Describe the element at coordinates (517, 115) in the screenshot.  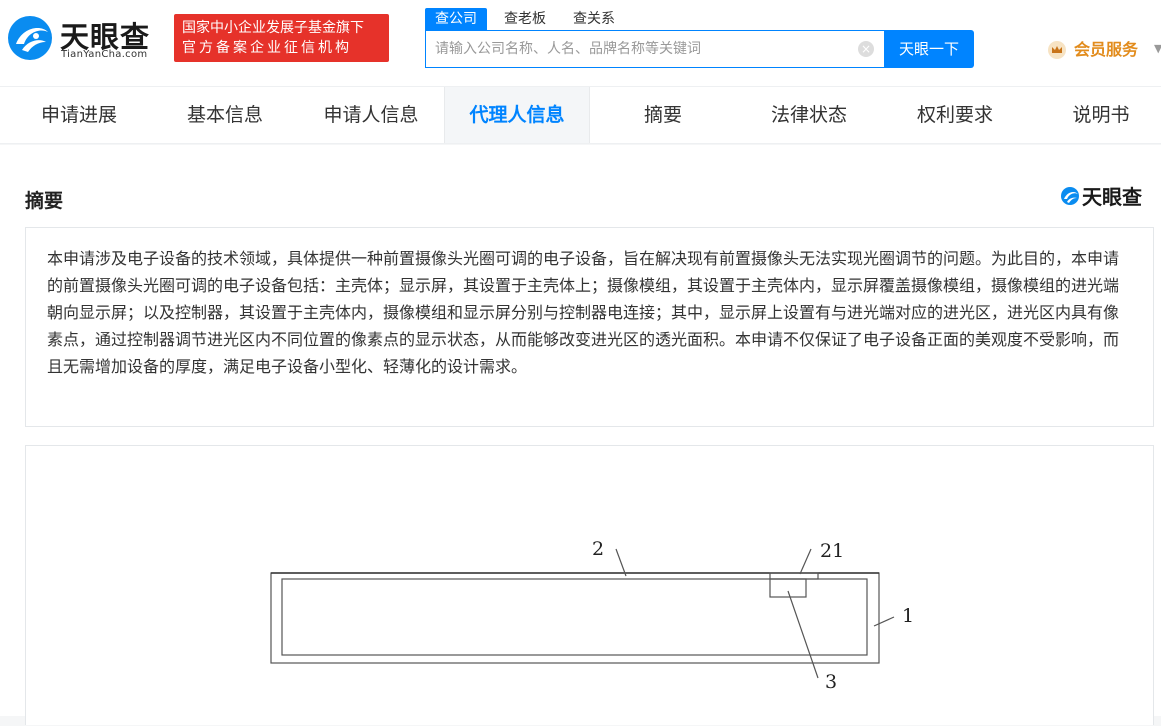
I see `tab-agent-info: 代理人信息` at that location.